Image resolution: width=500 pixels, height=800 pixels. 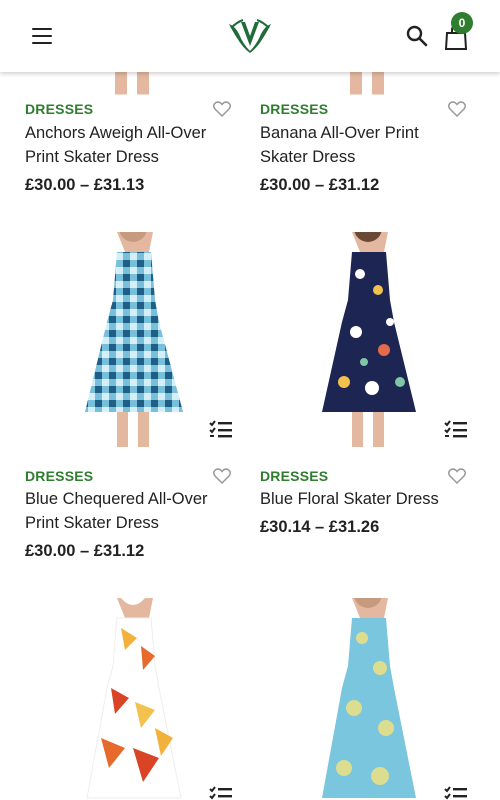 I want to click on hamburger-menu-icon, so click(x=42, y=36).